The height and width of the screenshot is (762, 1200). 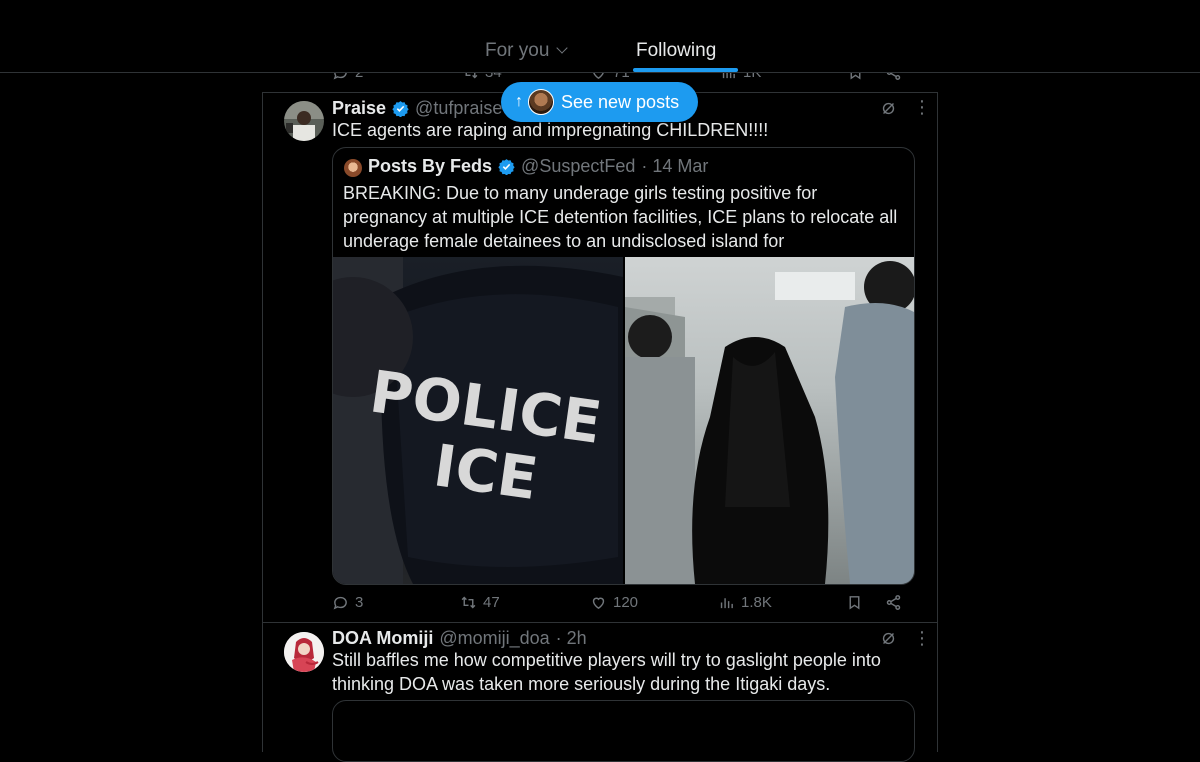 What do you see at coordinates (478, 420) in the screenshot?
I see `police-ice-vest-image: POLICE ICE` at bounding box center [478, 420].